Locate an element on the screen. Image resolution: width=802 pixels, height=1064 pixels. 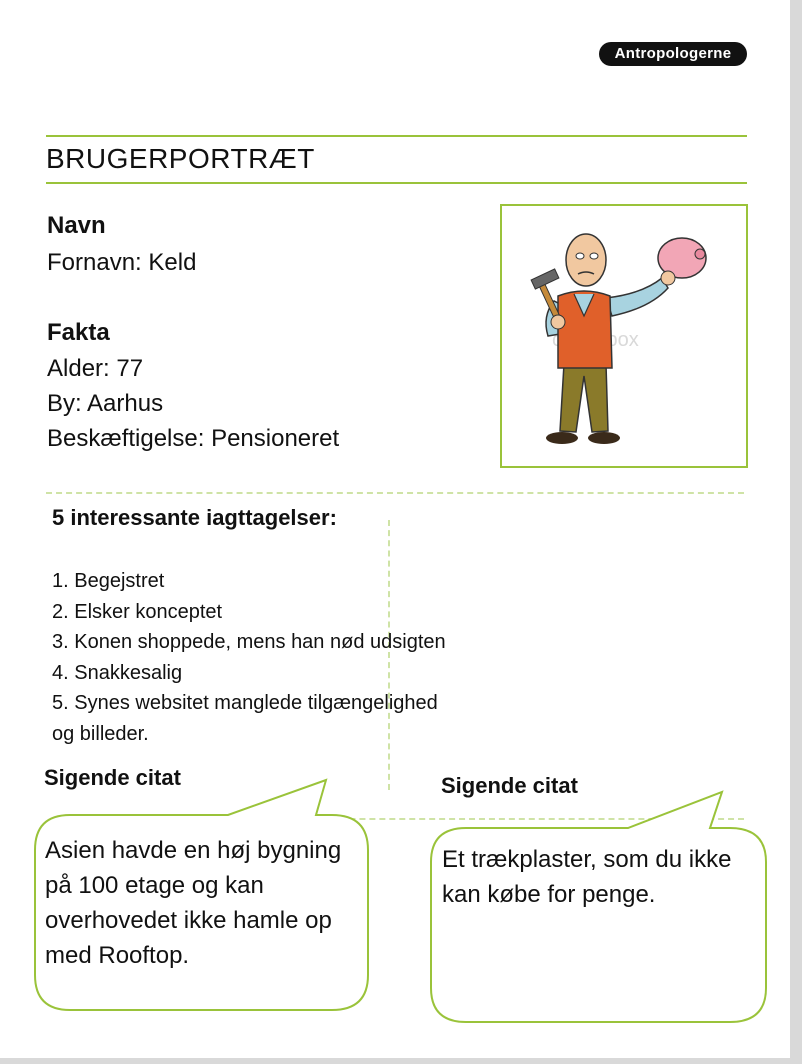
quote-line: på 100 etage og kan is located at coordinates (154, 885).